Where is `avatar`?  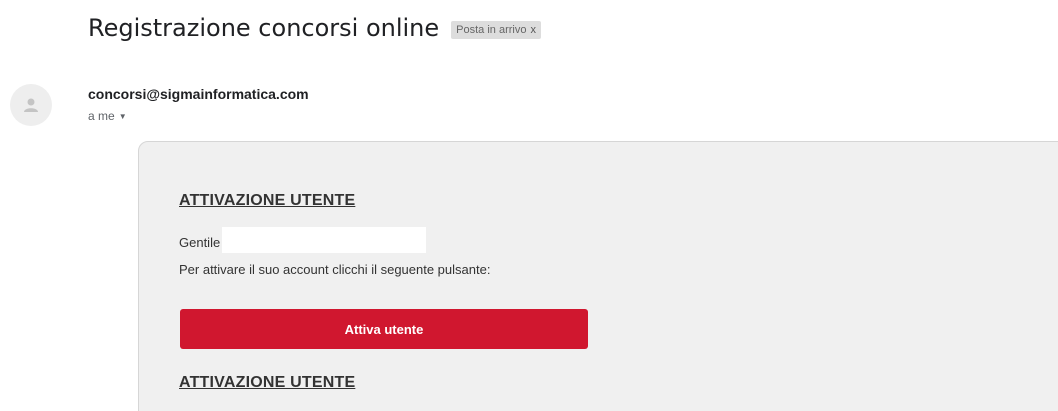 avatar is located at coordinates (31, 105).